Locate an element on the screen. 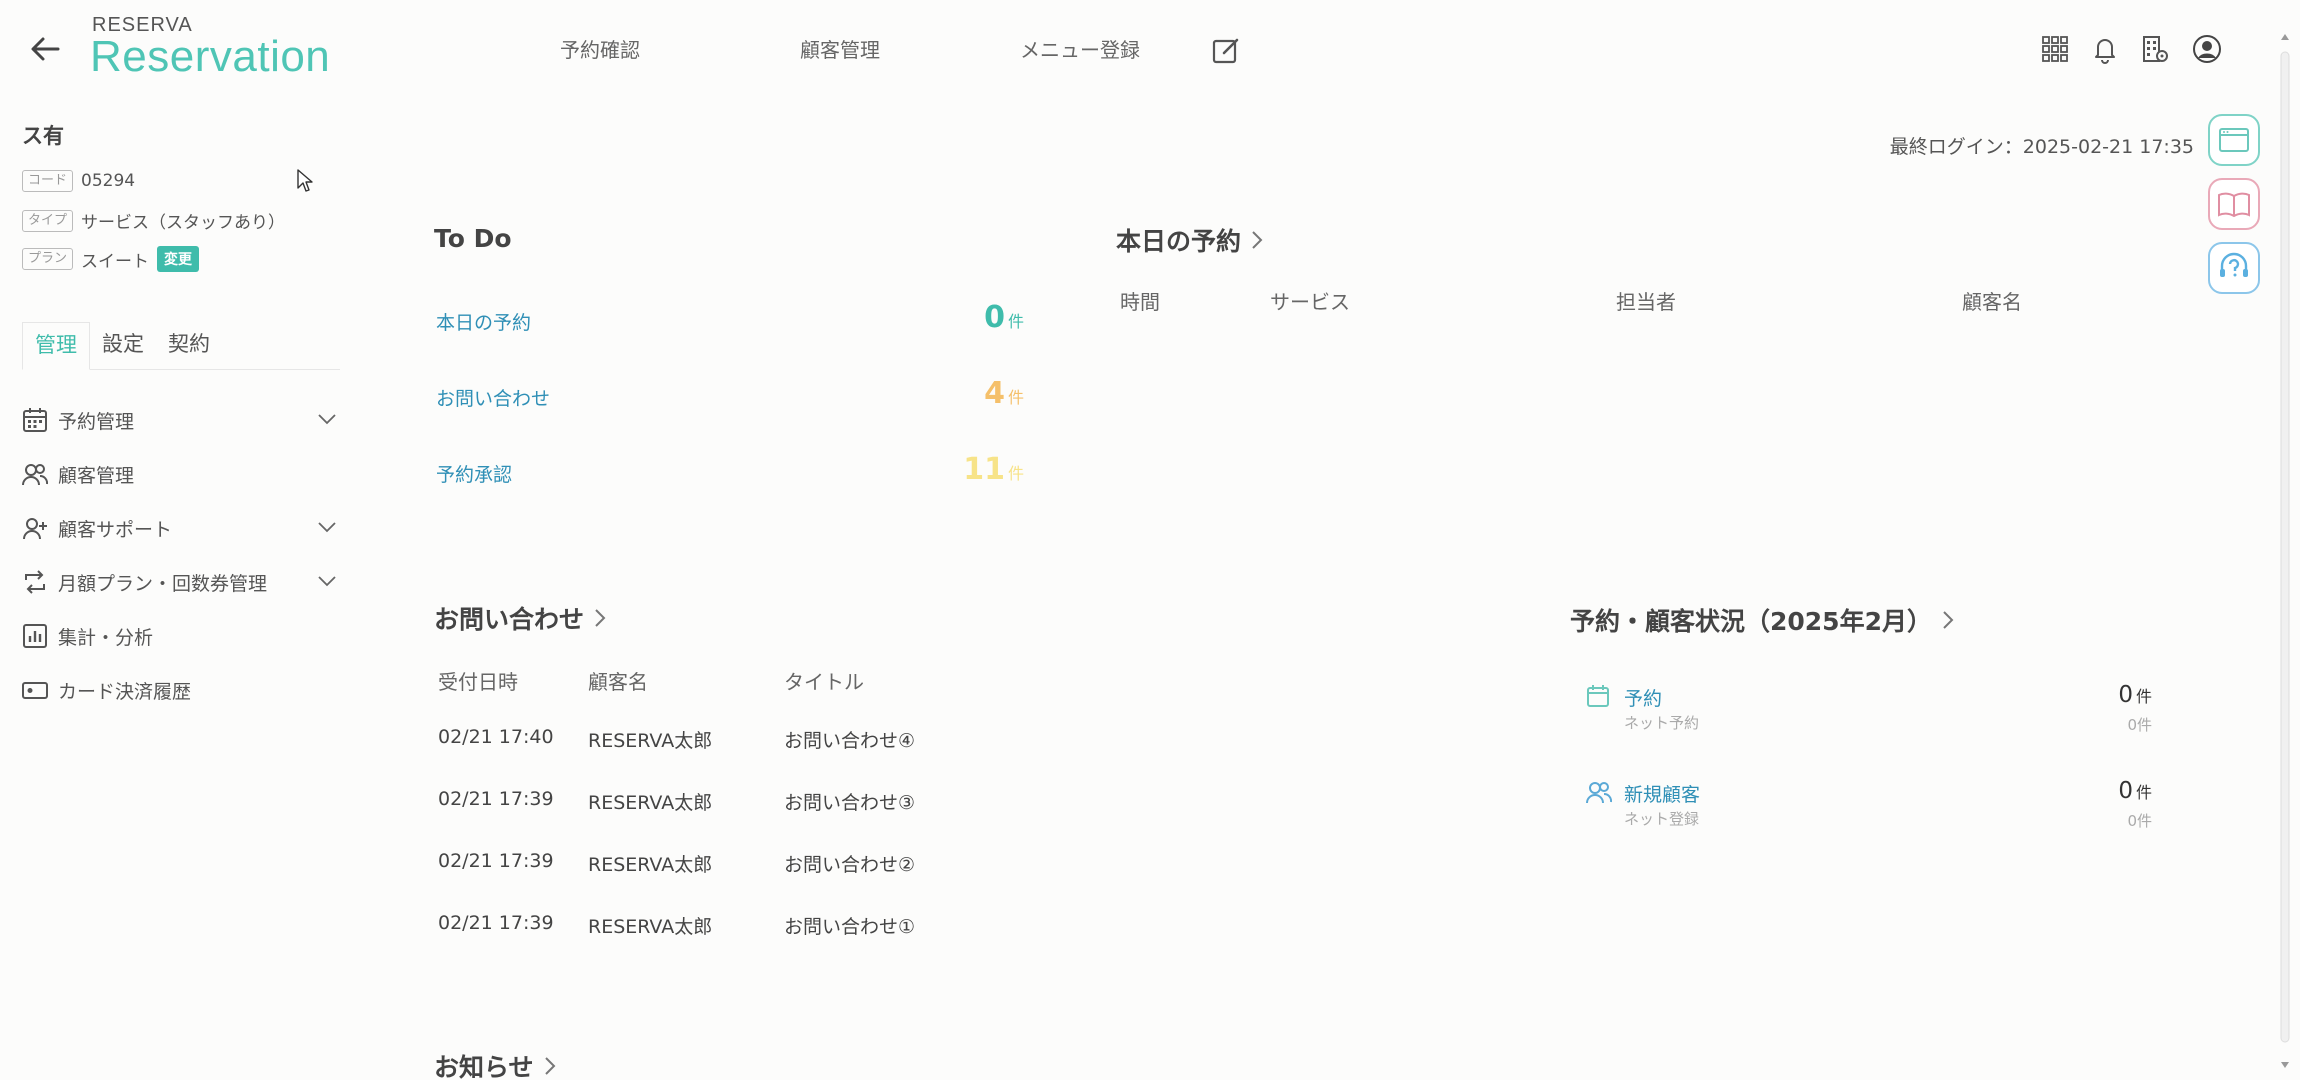  table-row: 02/21 17:39 RESERVA太郎 お問い合わせ① is located at coordinates (738, 927).